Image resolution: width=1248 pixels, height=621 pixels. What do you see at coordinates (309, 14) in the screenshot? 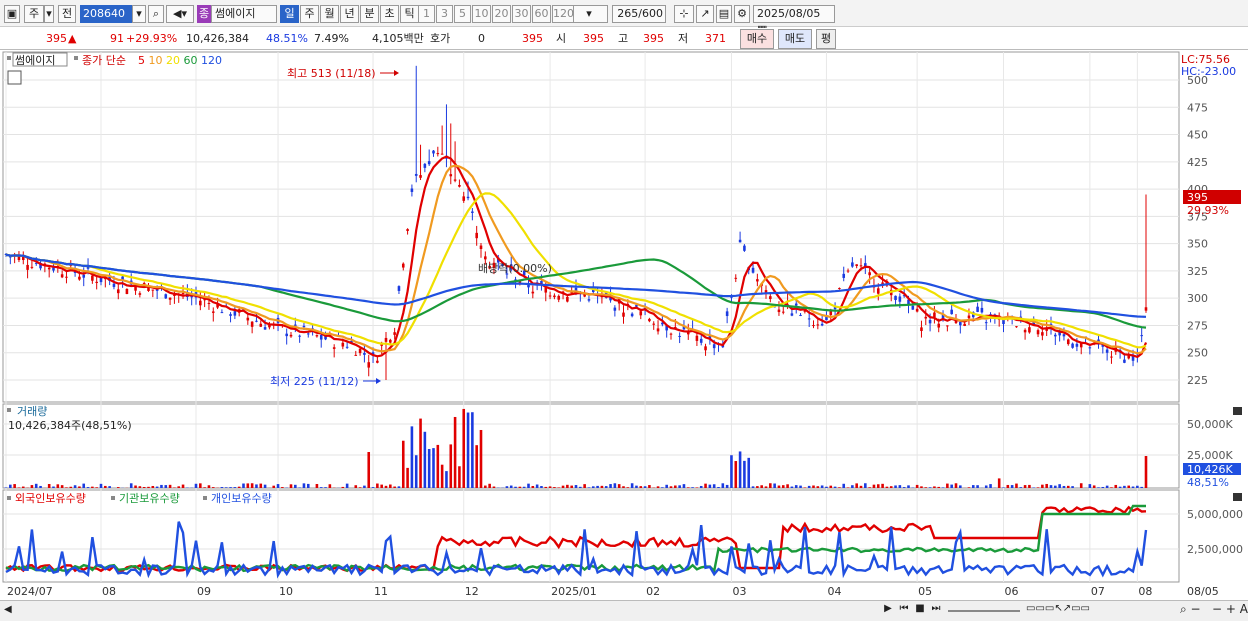
I see `period-1: 주` at bounding box center [309, 14].